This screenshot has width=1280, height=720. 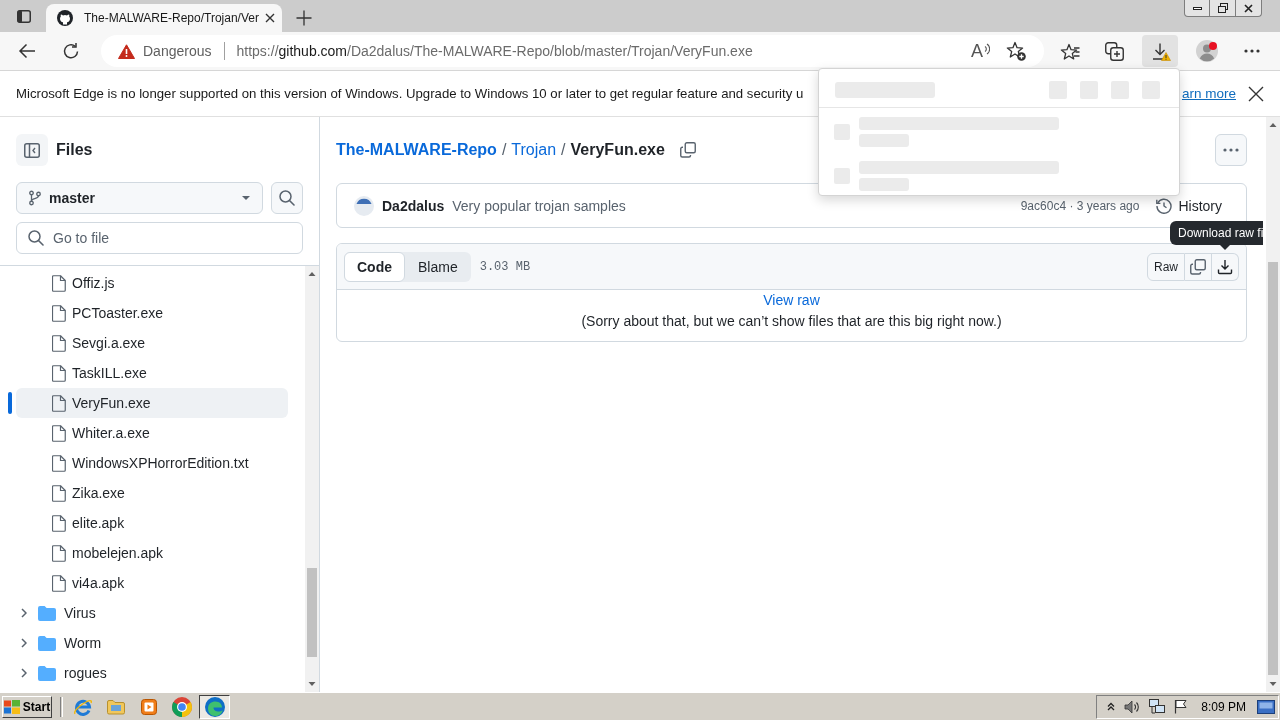 I want to click on back-icon, so click(x=27, y=51).